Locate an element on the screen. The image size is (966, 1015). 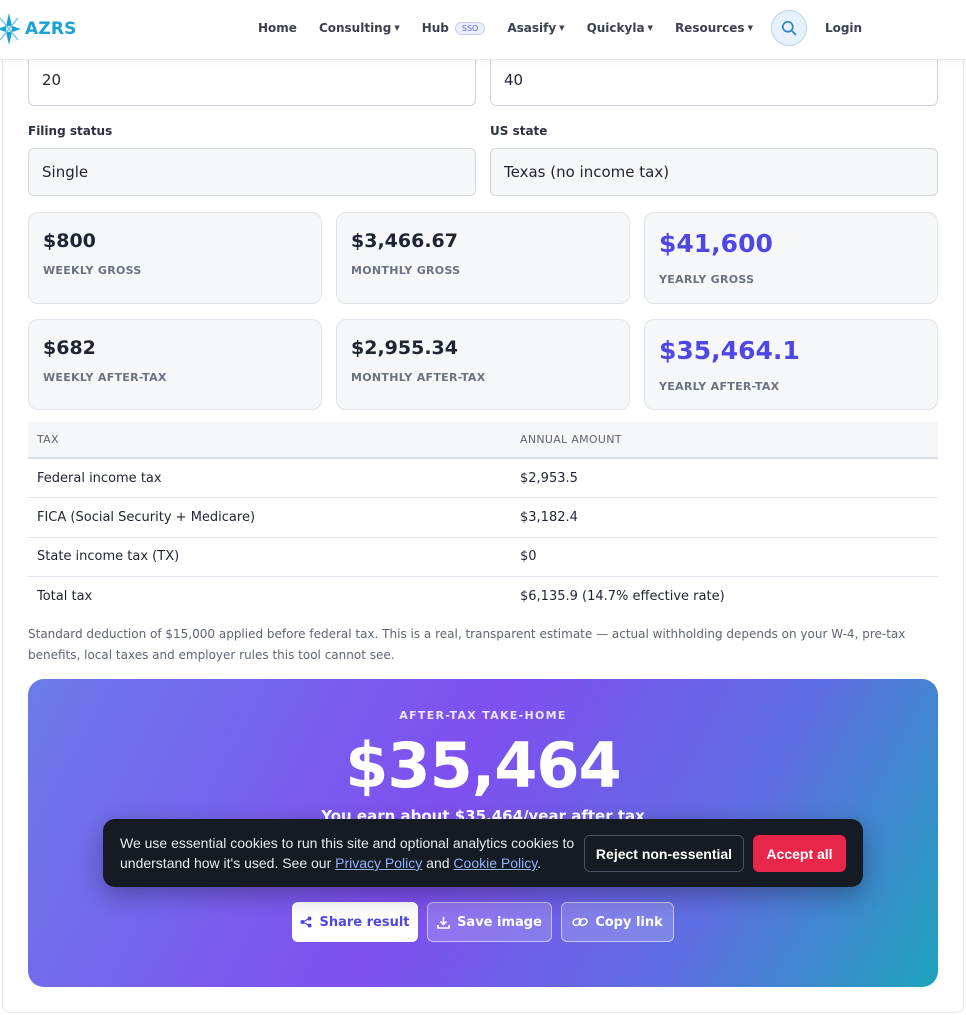
nav-hub: Hub SSO is located at coordinates (454, 28).